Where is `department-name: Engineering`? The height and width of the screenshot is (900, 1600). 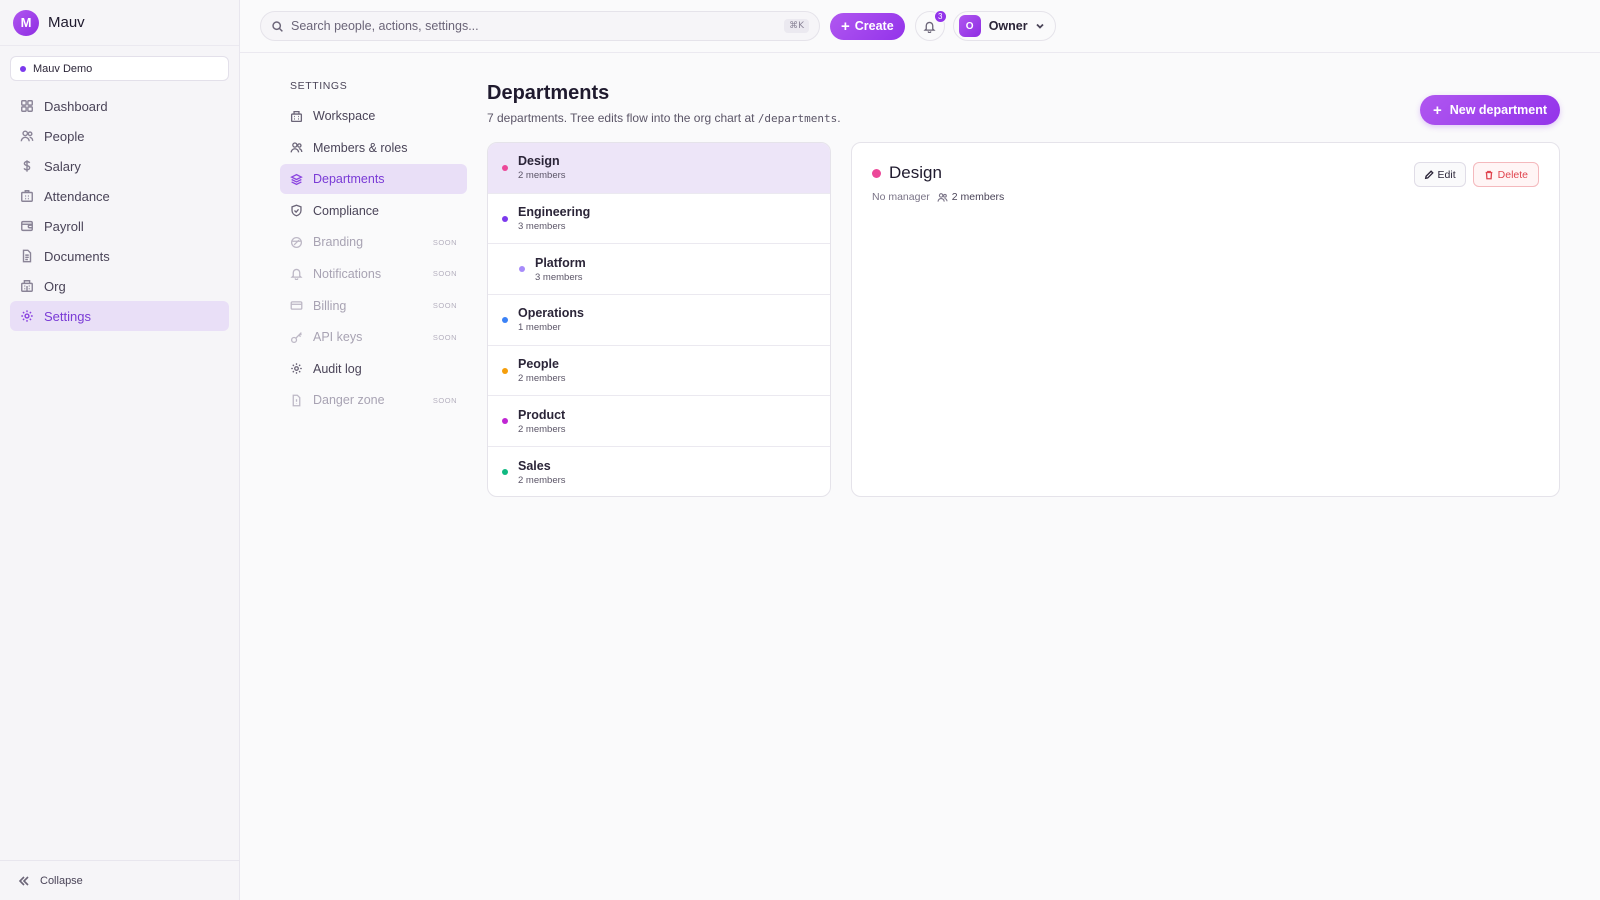
department-name: Engineering is located at coordinates (554, 212).